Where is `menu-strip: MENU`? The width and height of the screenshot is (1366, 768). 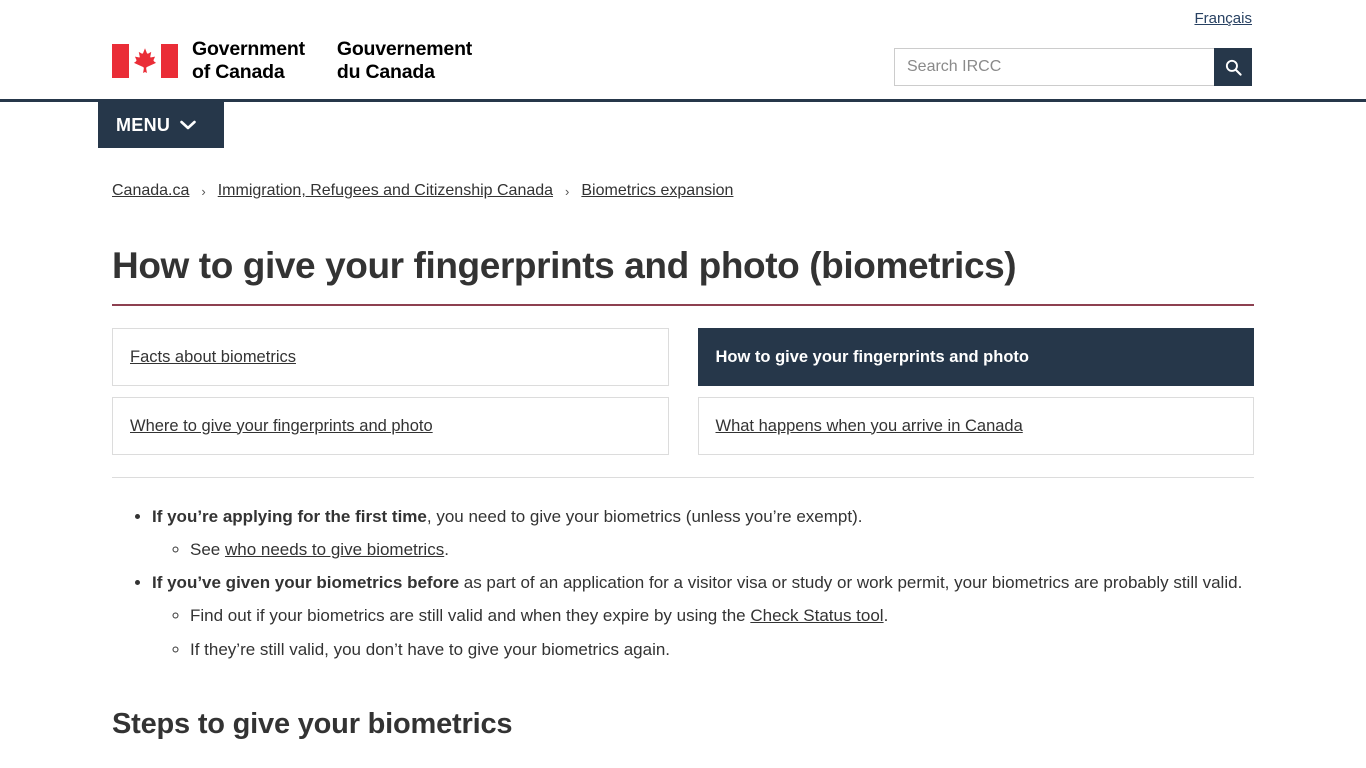
menu-strip: MENU is located at coordinates (683, 127).